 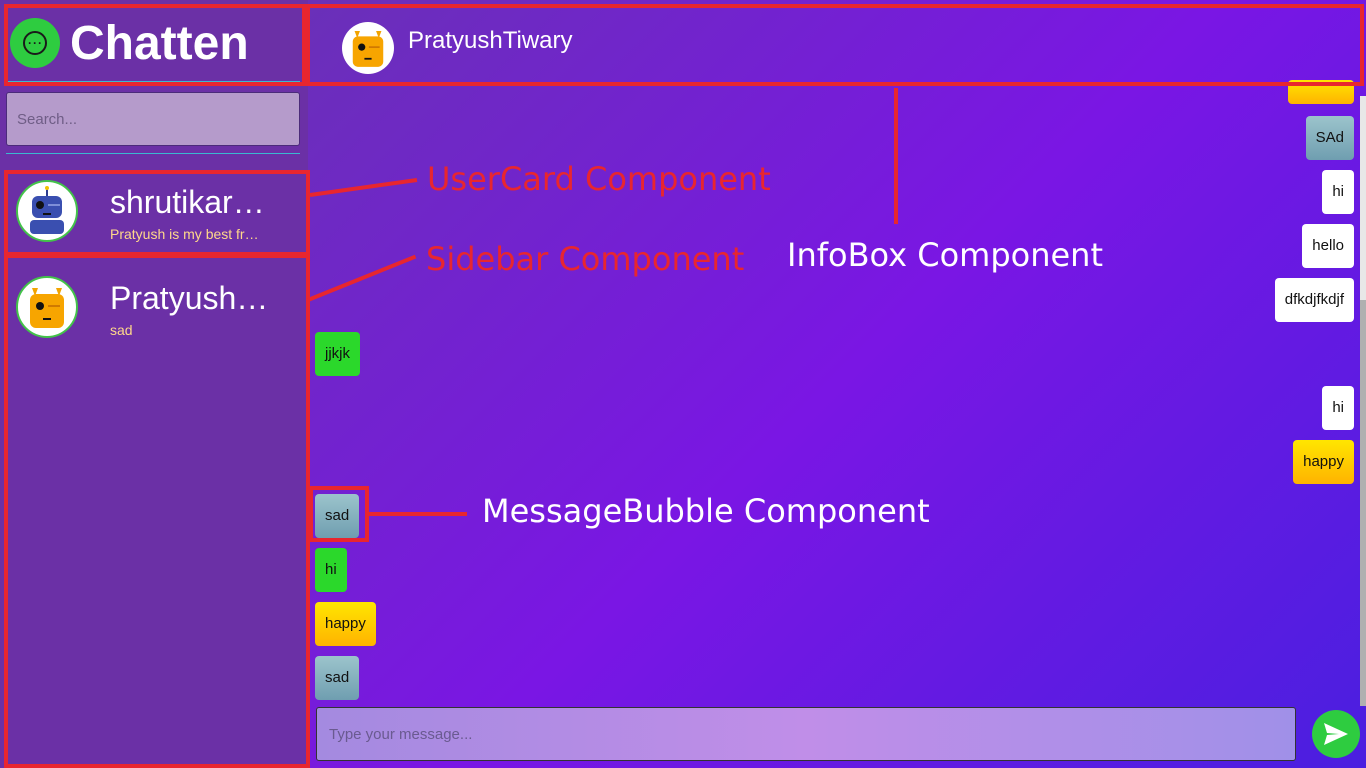 What do you see at coordinates (47, 211) in the screenshot?
I see `blue-robot-avatar` at bounding box center [47, 211].